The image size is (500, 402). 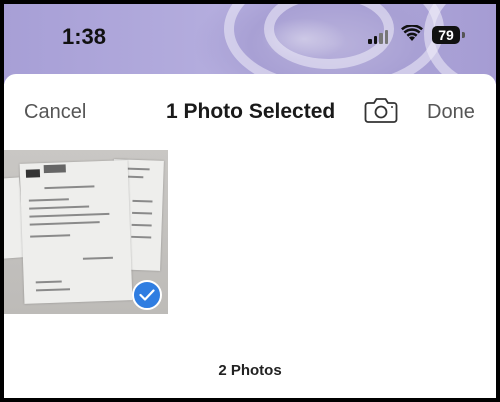 What do you see at coordinates (55, 112) in the screenshot?
I see `cancel-button: Cancel` at bounding box center [55, 112].